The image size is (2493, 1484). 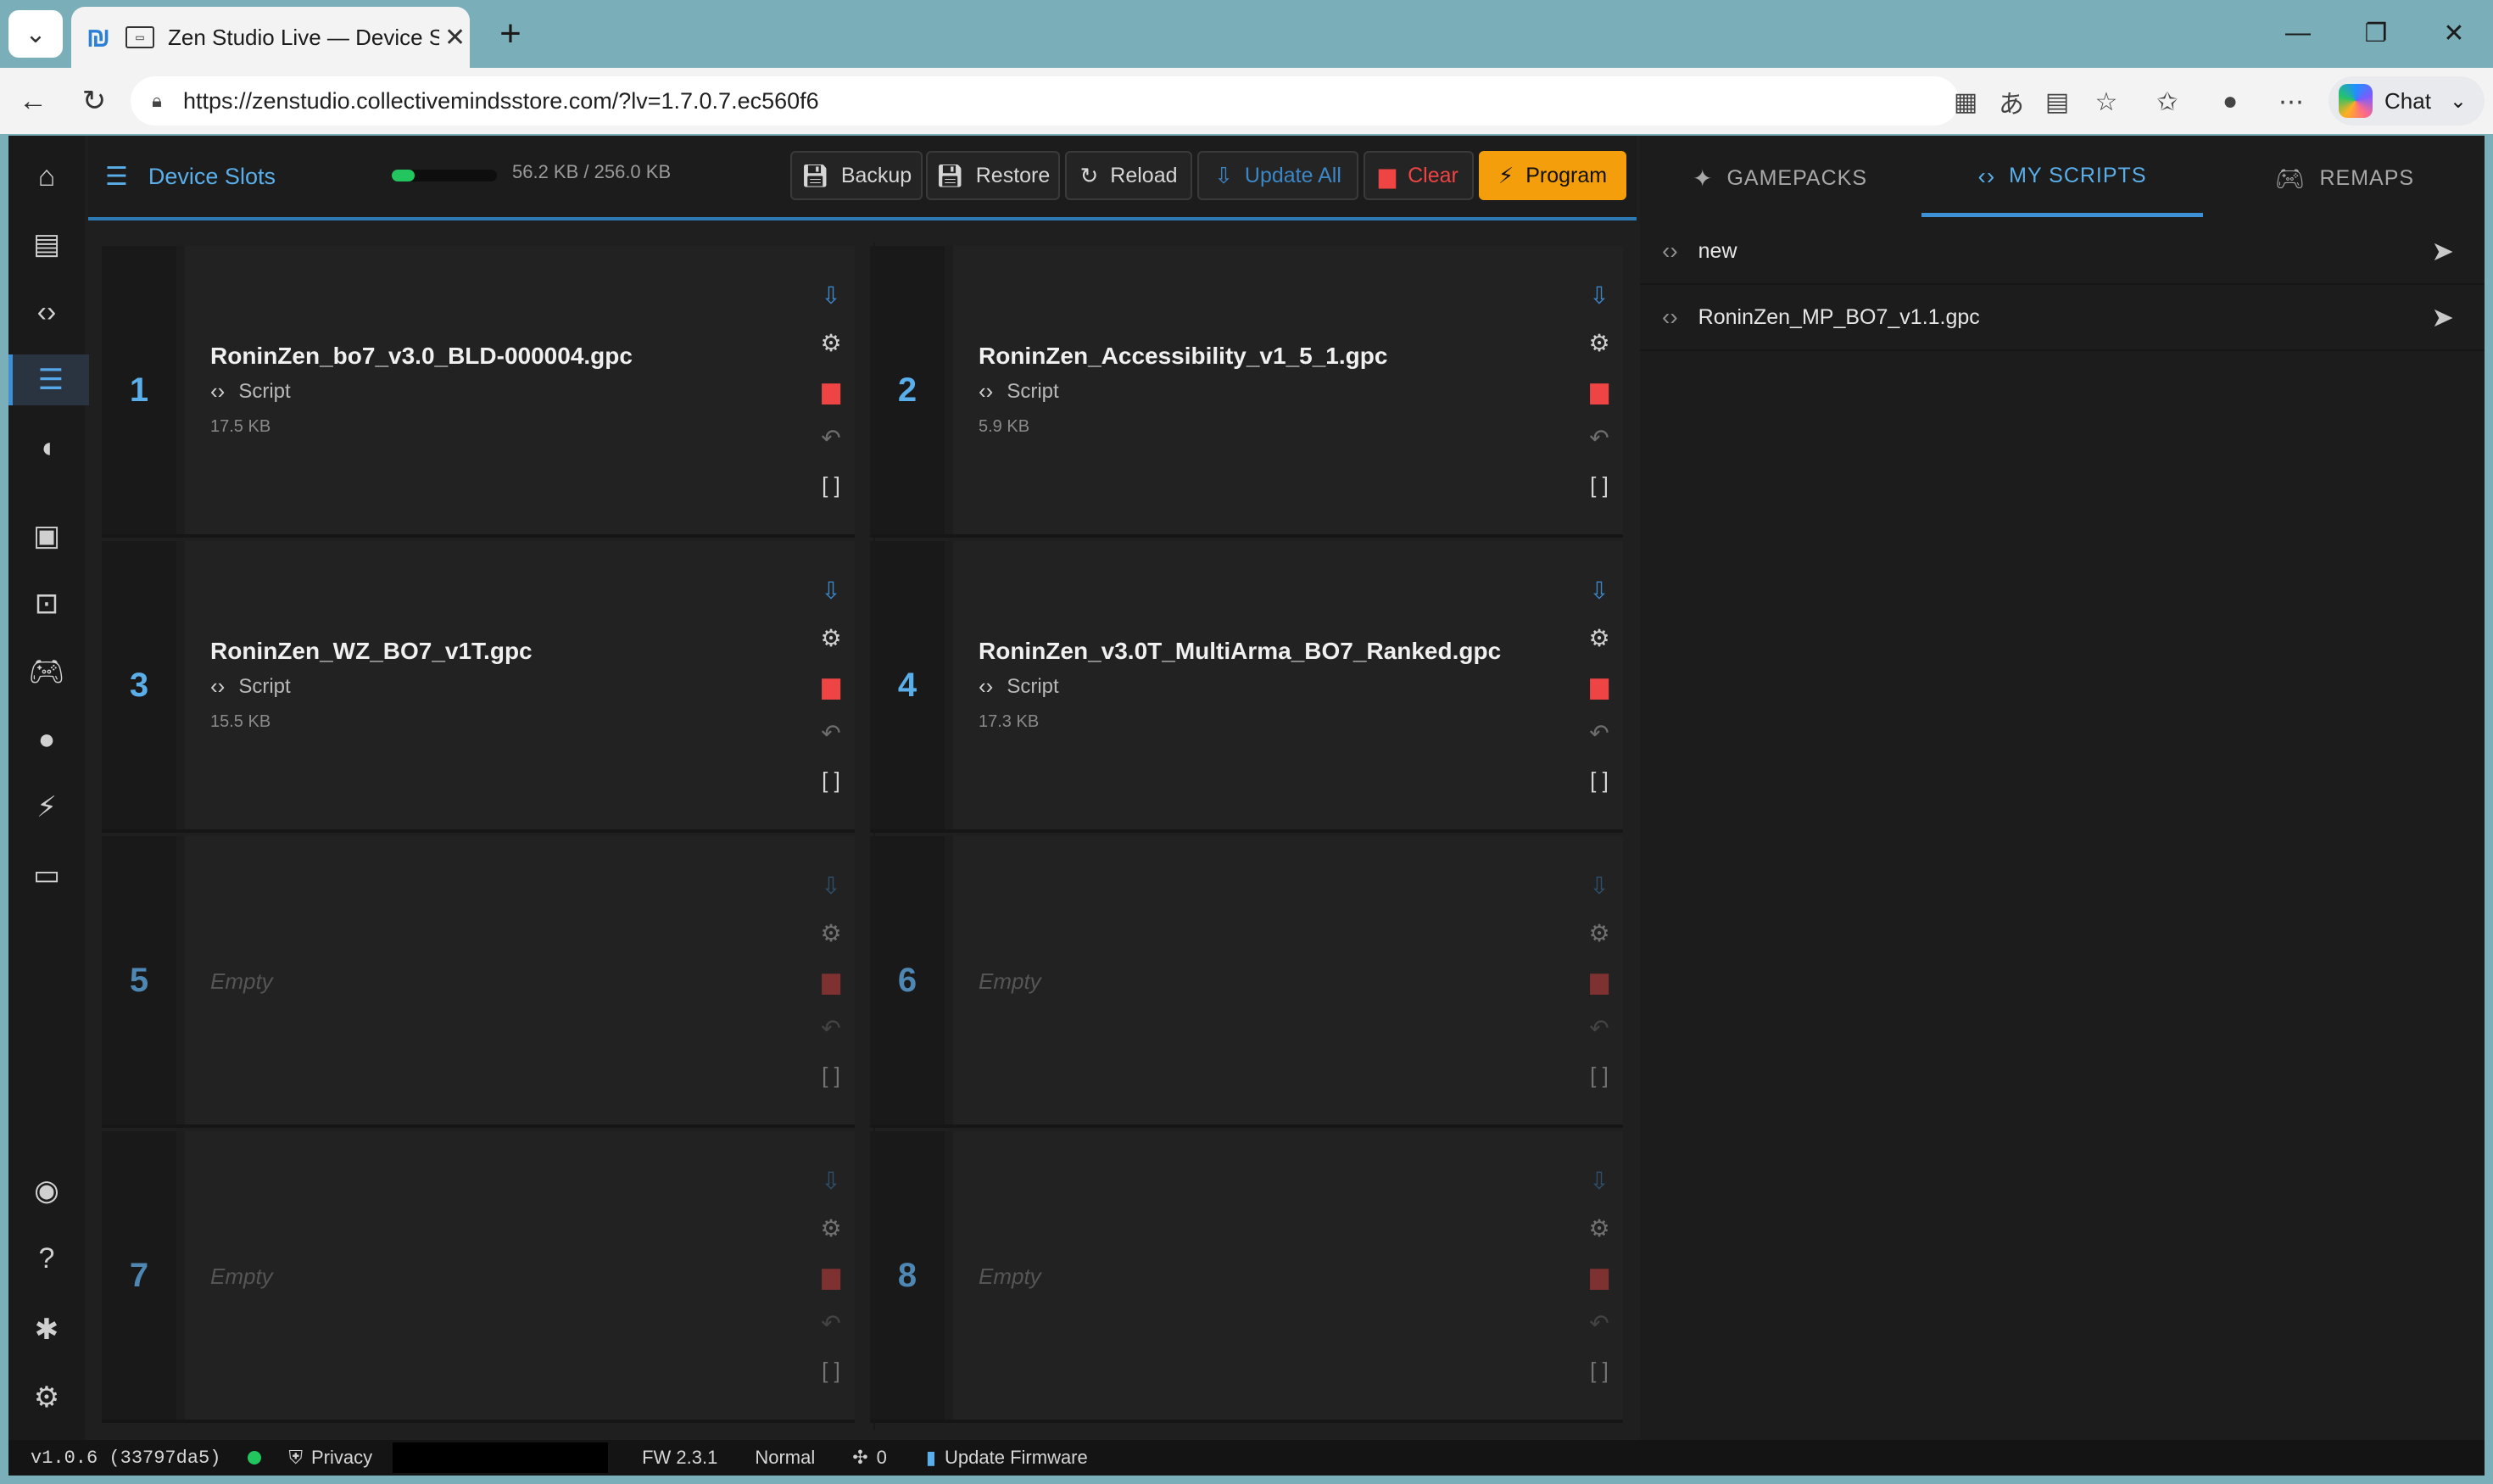 What do you see at coordinates (1128, 175) in the screenshot?
I see `reload-button: ↻ Reload` at bounding box center [1128, 175].